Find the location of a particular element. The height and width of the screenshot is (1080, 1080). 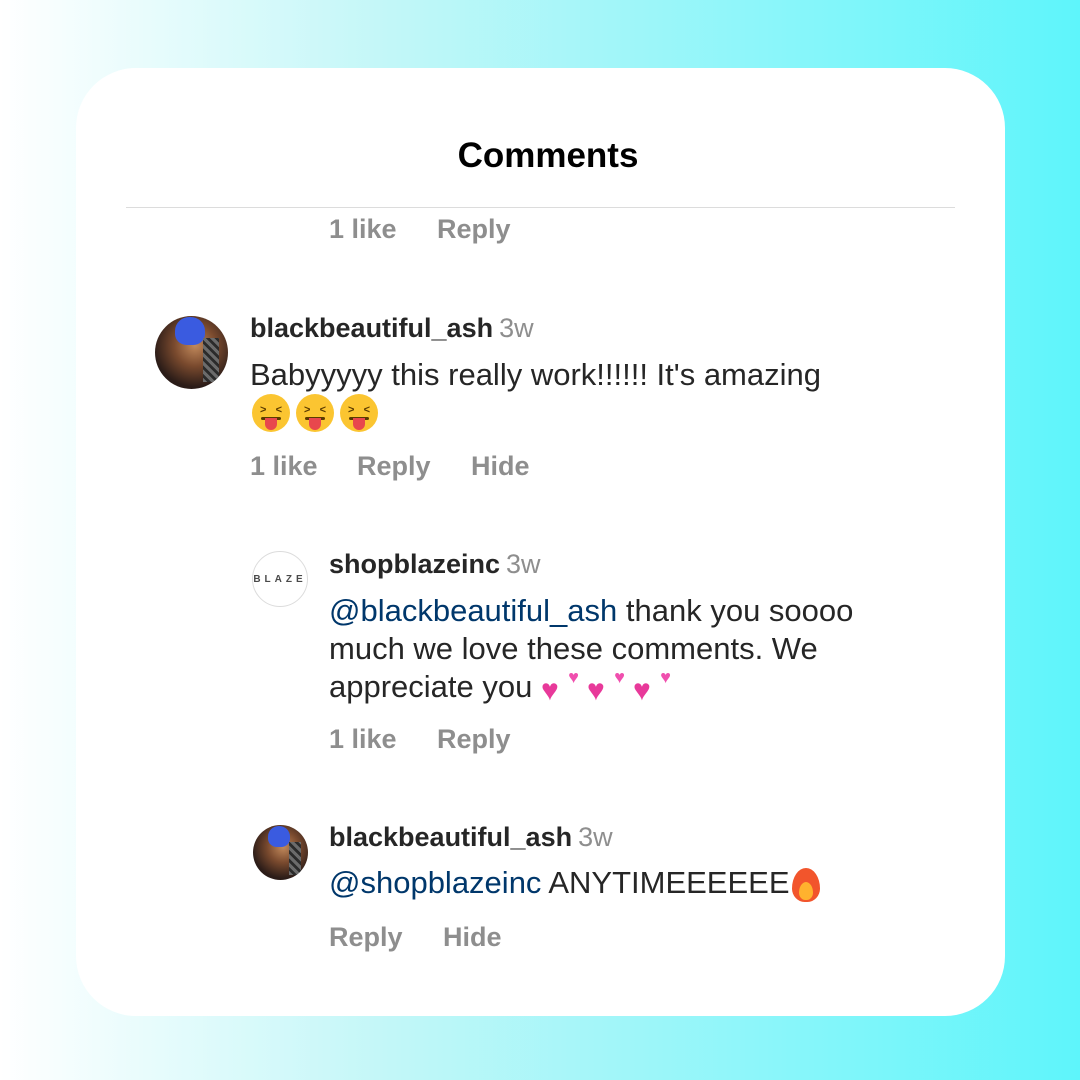

emoji-group: > < > < > < is located at coordinates (315, 413).